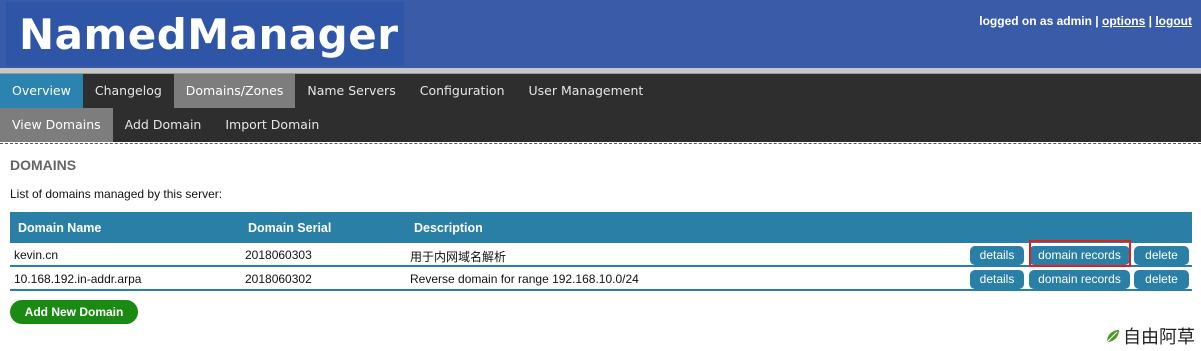 This screenshot has width=1201, height=351. Describe the element at coordinates (290, 228) in the screenshot. I see `column-header-domain-serial: Domain Serial` at that location.